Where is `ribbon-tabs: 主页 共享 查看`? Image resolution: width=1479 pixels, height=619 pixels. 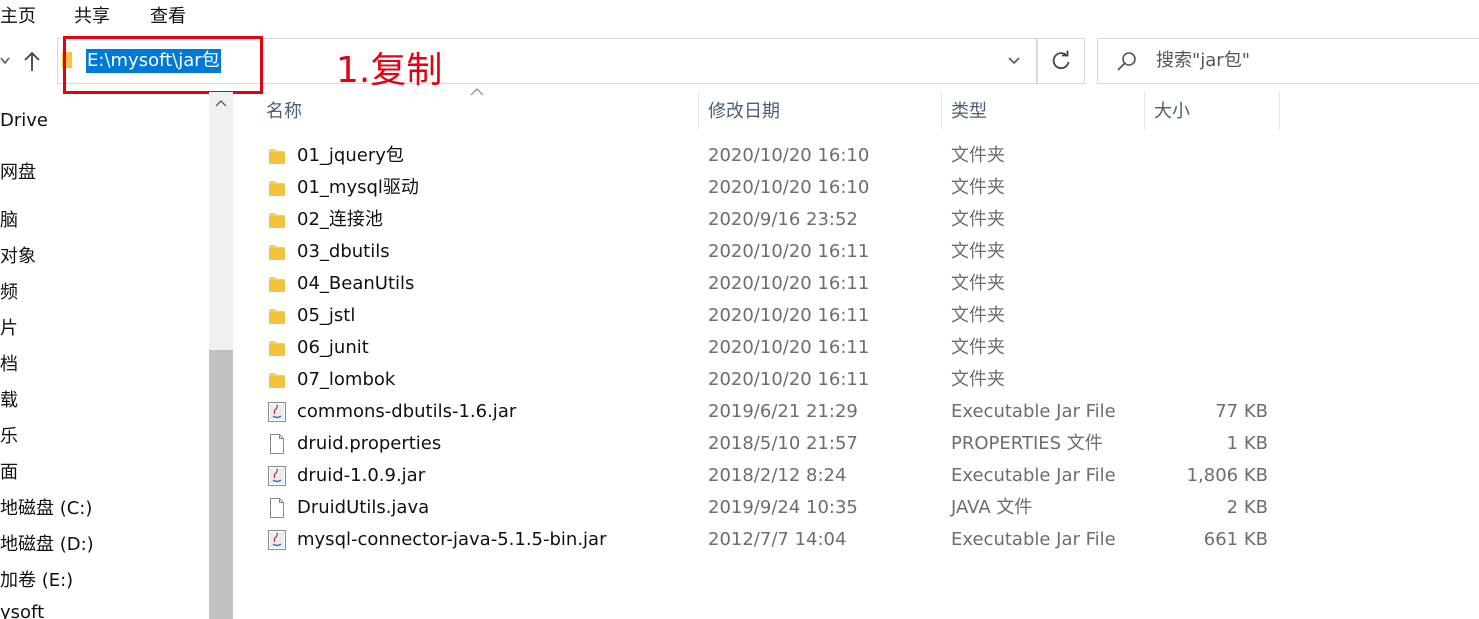
ribbon-tabs: 主页 共享 查看 is located at coordinates (739, 15).